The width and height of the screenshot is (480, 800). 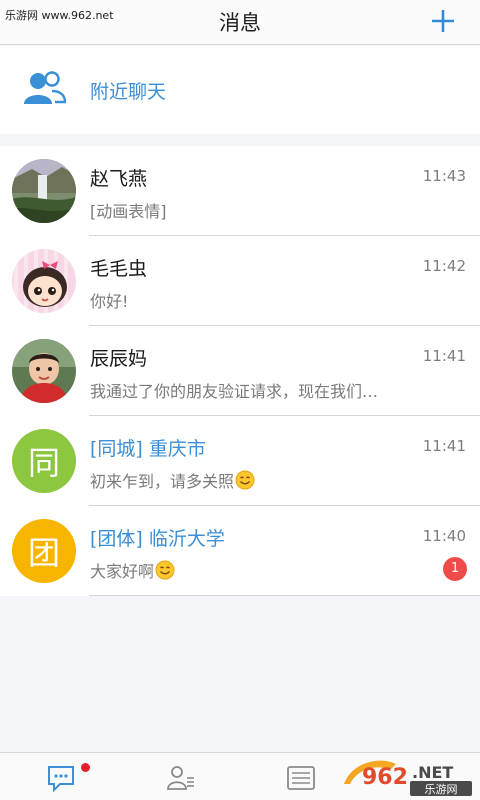 What do you see at coordinates (240, 90) in the screenshot?
I see `nearby-chat-item: 附近聊天` at bounding box center [240, 90].